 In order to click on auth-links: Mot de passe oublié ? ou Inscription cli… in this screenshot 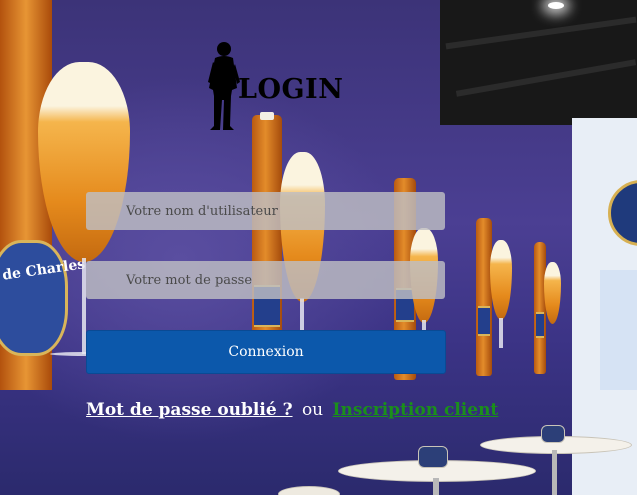, I will do `click(292, 410)`.